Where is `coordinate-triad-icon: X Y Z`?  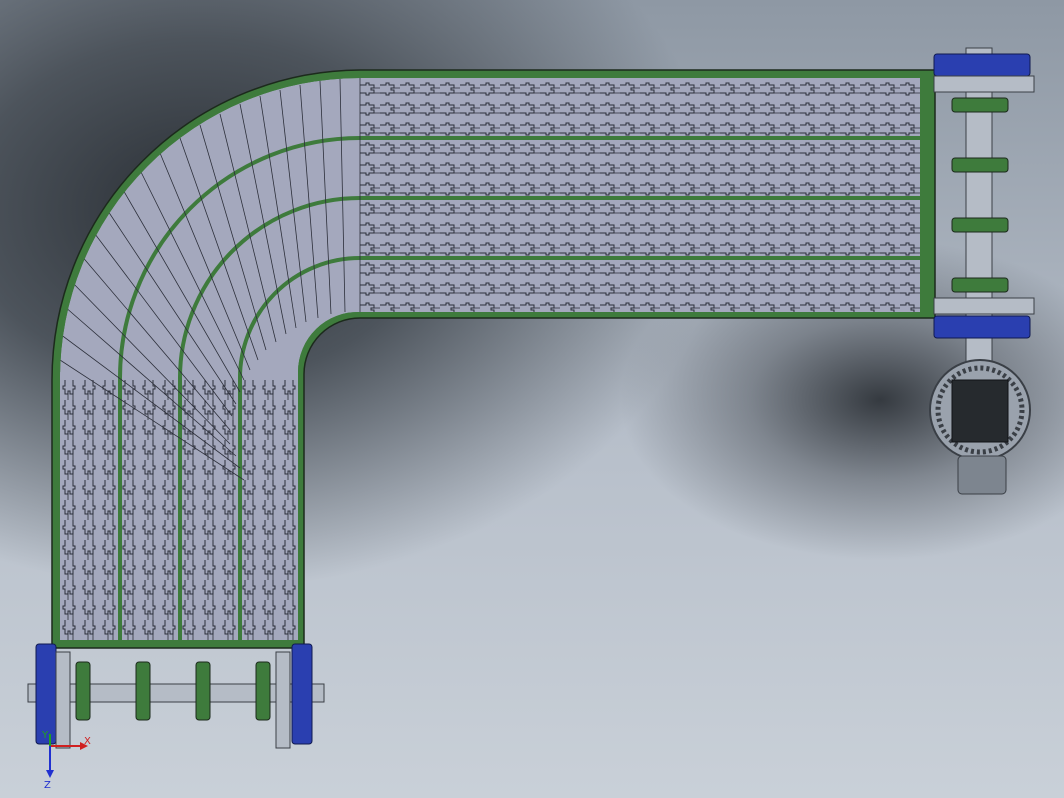 coordinate-triad-icon: X Y Z is located at coordinates (66, 760).